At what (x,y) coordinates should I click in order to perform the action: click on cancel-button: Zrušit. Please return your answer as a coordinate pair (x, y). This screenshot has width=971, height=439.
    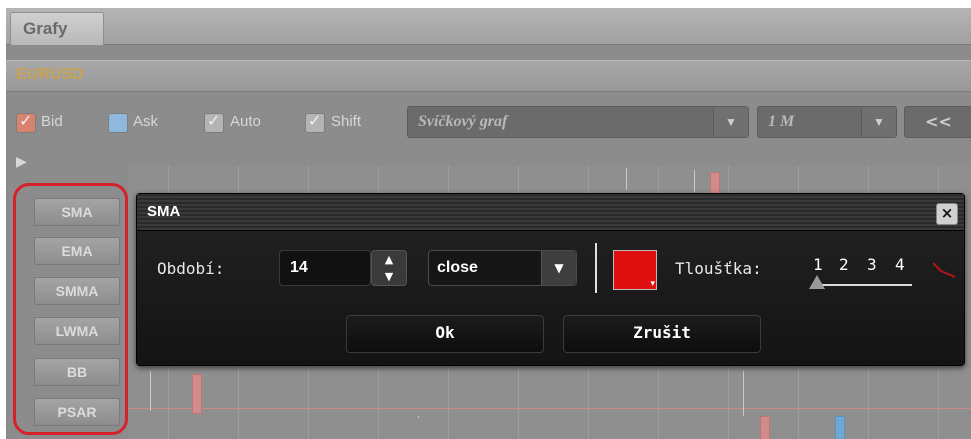
    Looking at the image, I should click on (662, 334).